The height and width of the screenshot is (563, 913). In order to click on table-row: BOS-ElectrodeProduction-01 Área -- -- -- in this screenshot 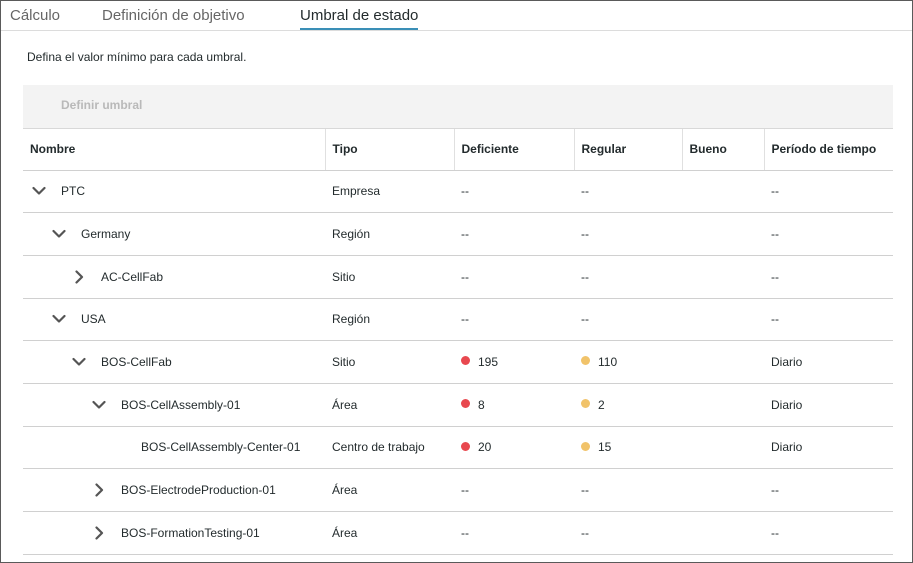, I will do `click(458, 490)`.